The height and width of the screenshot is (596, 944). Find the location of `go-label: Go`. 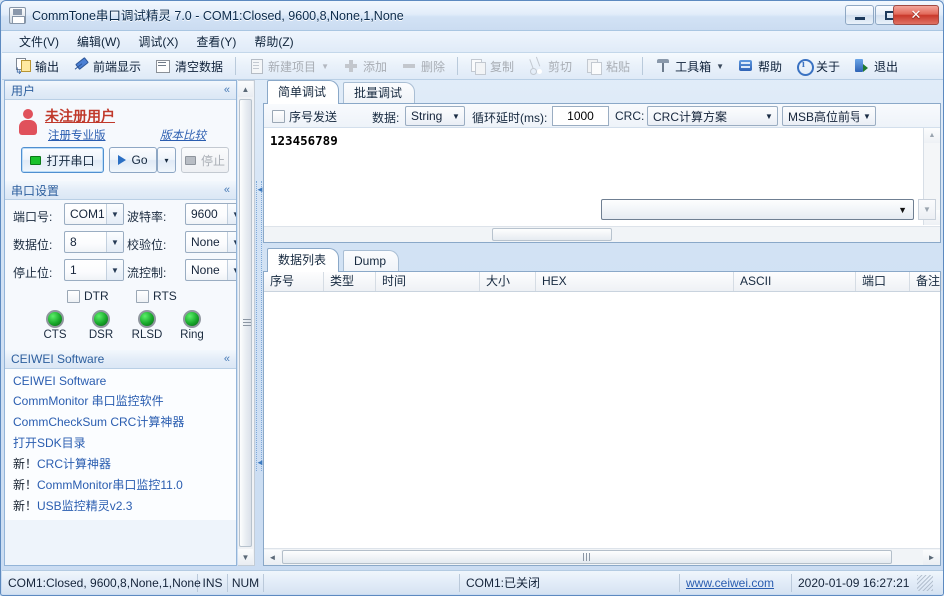

go-label: Go is located at coordinates (139, 160).